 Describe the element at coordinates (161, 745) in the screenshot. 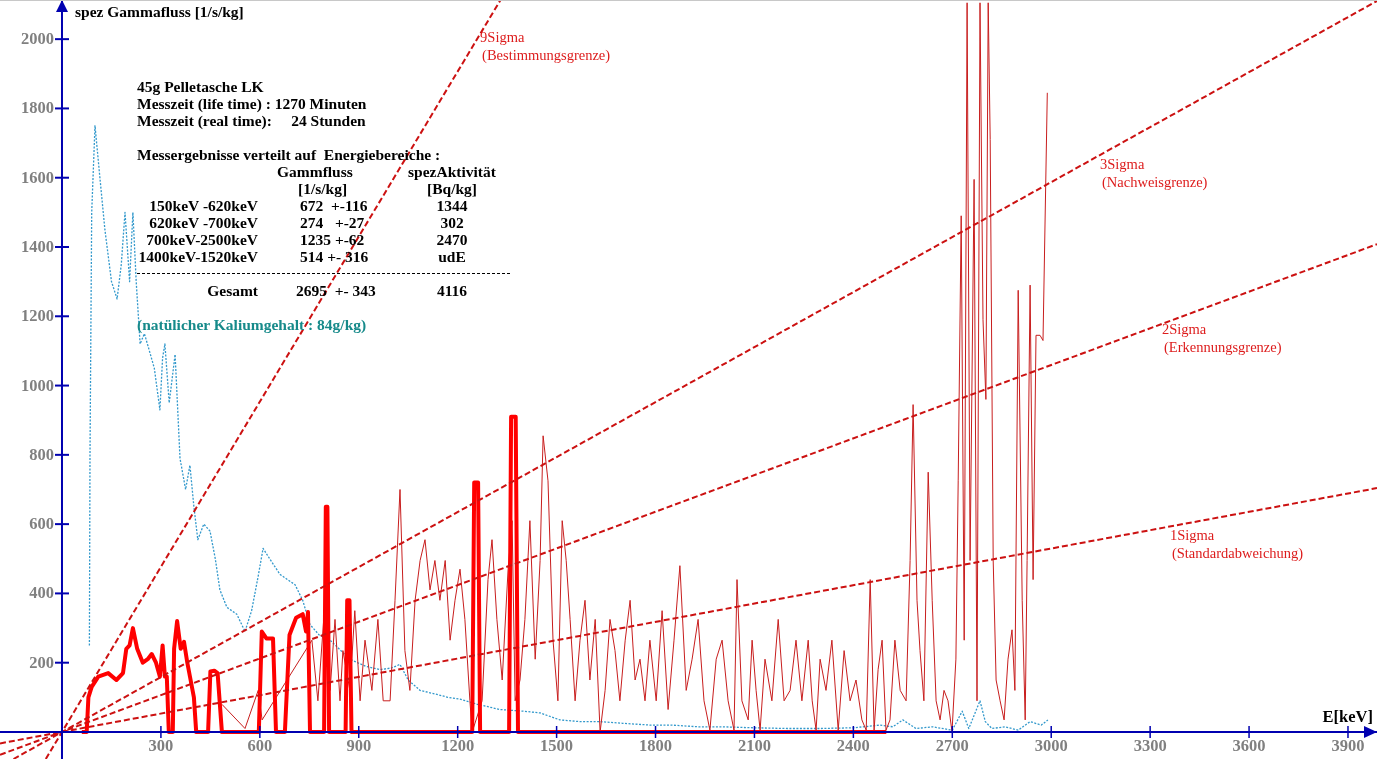

I see `tick-label: 300` at that location.